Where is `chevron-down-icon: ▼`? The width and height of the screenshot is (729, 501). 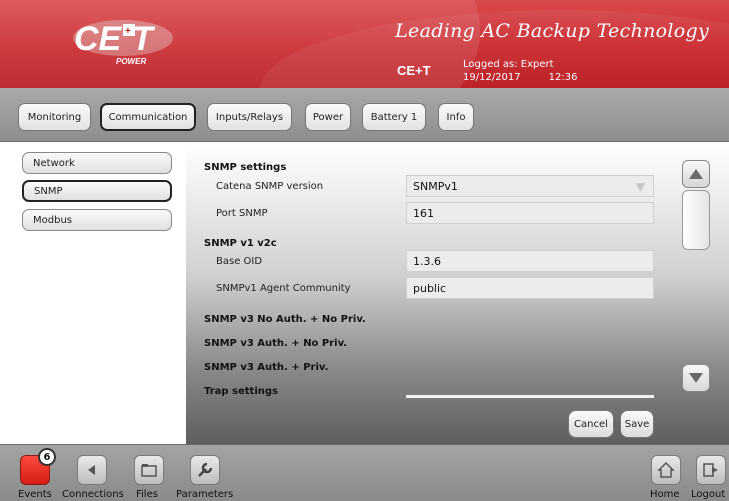
chevron-down-icon: ▼ is located at coordinates (640, 187).